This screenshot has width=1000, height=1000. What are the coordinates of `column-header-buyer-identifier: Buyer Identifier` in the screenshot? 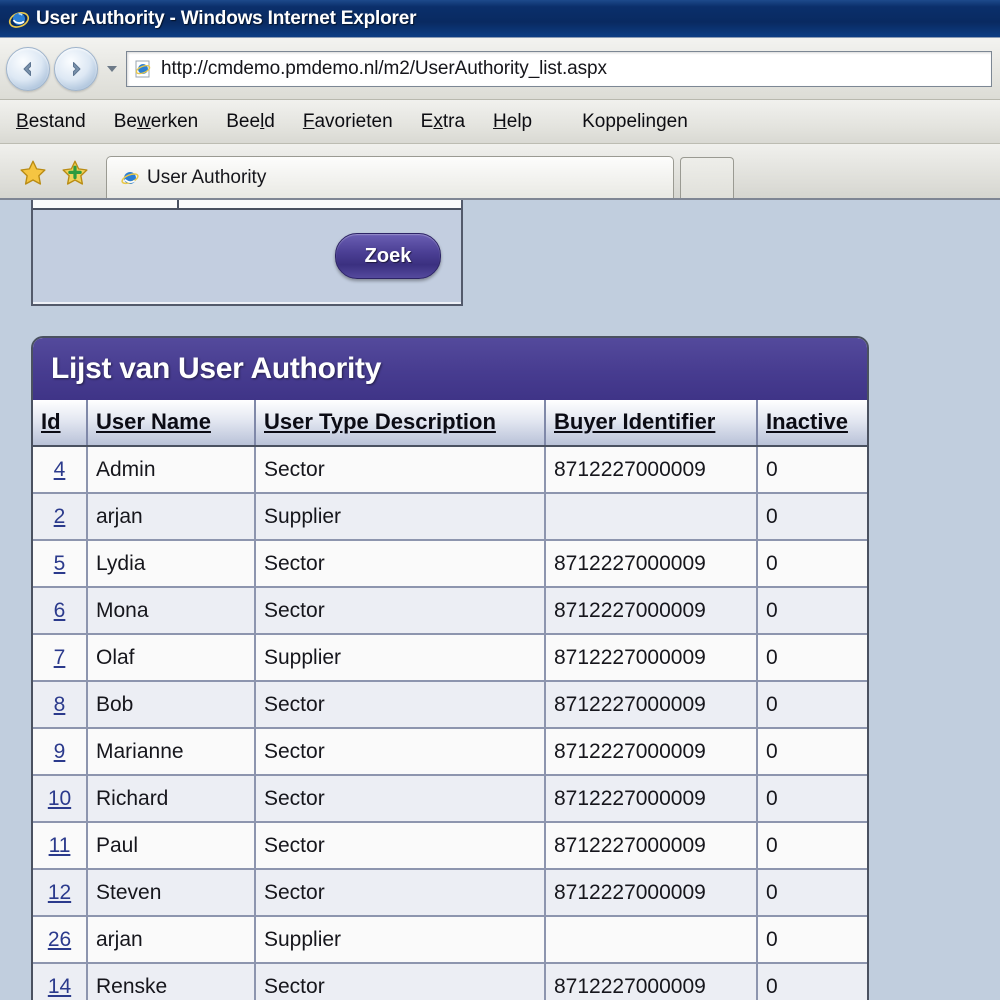 It's located at (651, 423).